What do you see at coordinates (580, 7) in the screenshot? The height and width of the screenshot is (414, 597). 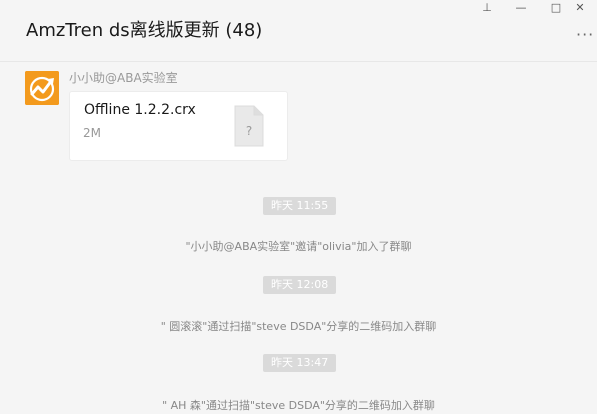 I see `close-icon: ✕` at bounding box center [580, 7].